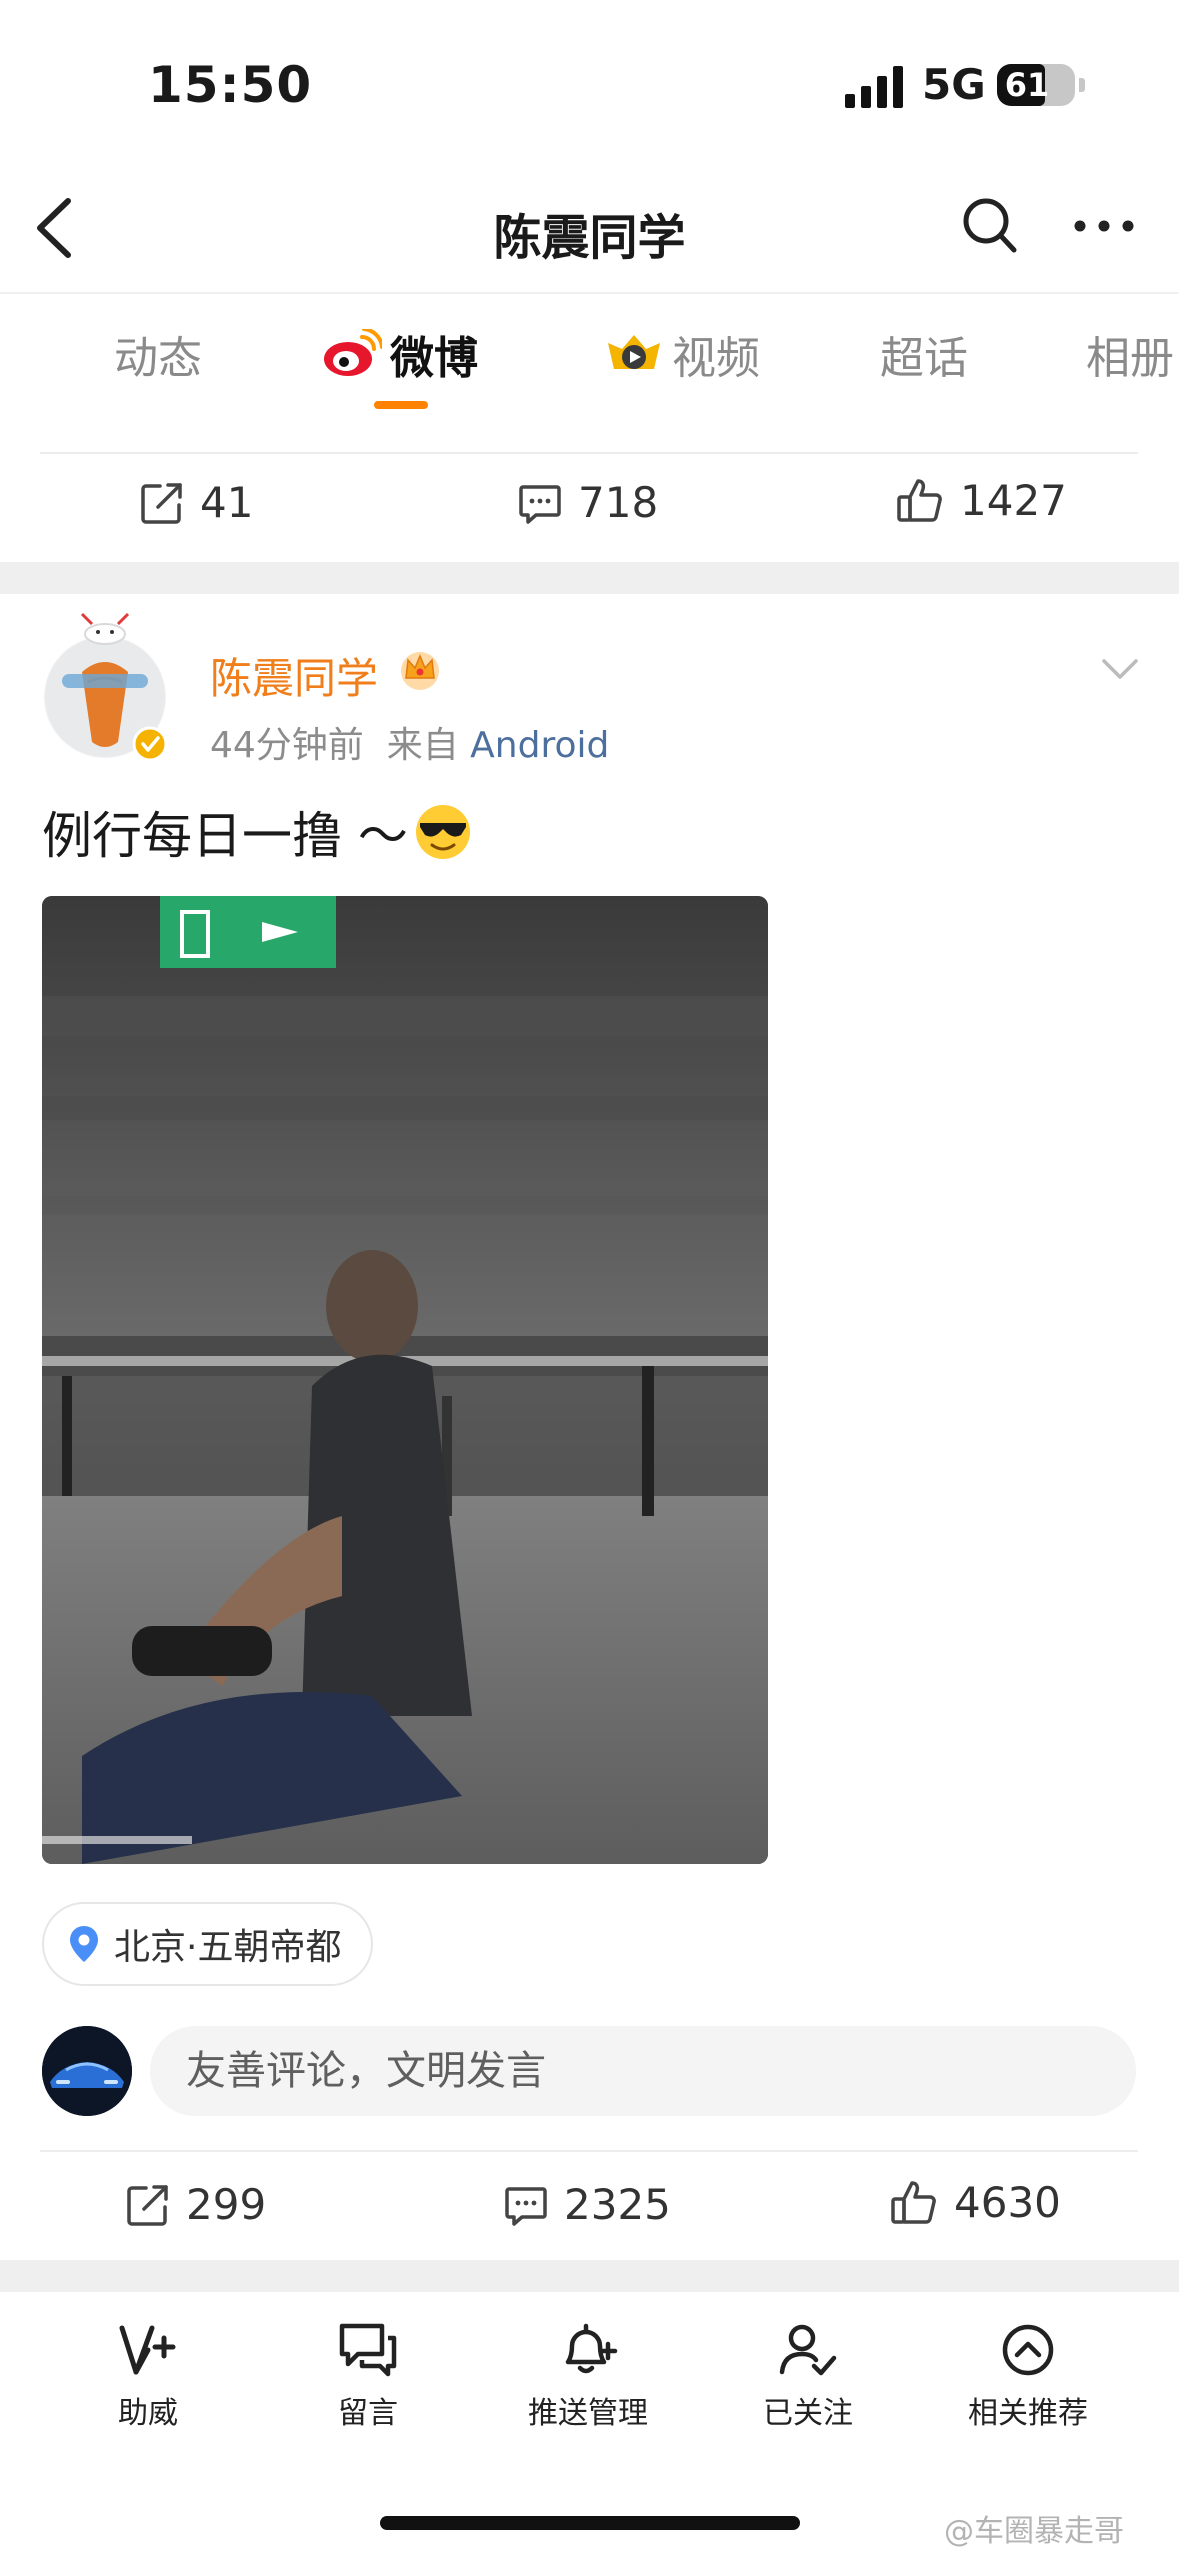 The width and height of the screenshot is (1179, 2556). I want to click on status-time: 15:50, so click(230, 85).